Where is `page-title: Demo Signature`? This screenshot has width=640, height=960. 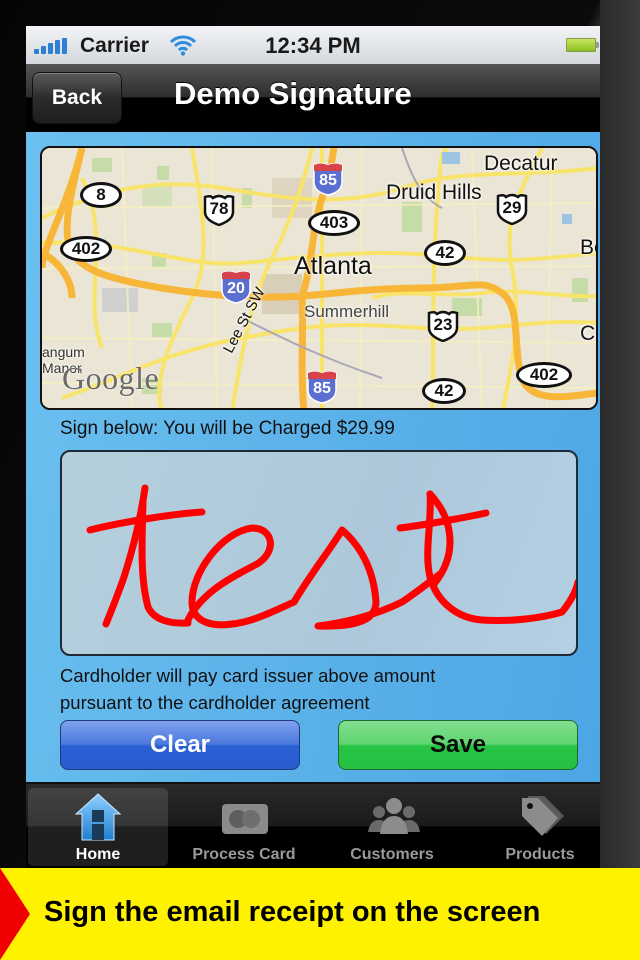 page-title: Demo Signature is located at coordinates (293, 93).